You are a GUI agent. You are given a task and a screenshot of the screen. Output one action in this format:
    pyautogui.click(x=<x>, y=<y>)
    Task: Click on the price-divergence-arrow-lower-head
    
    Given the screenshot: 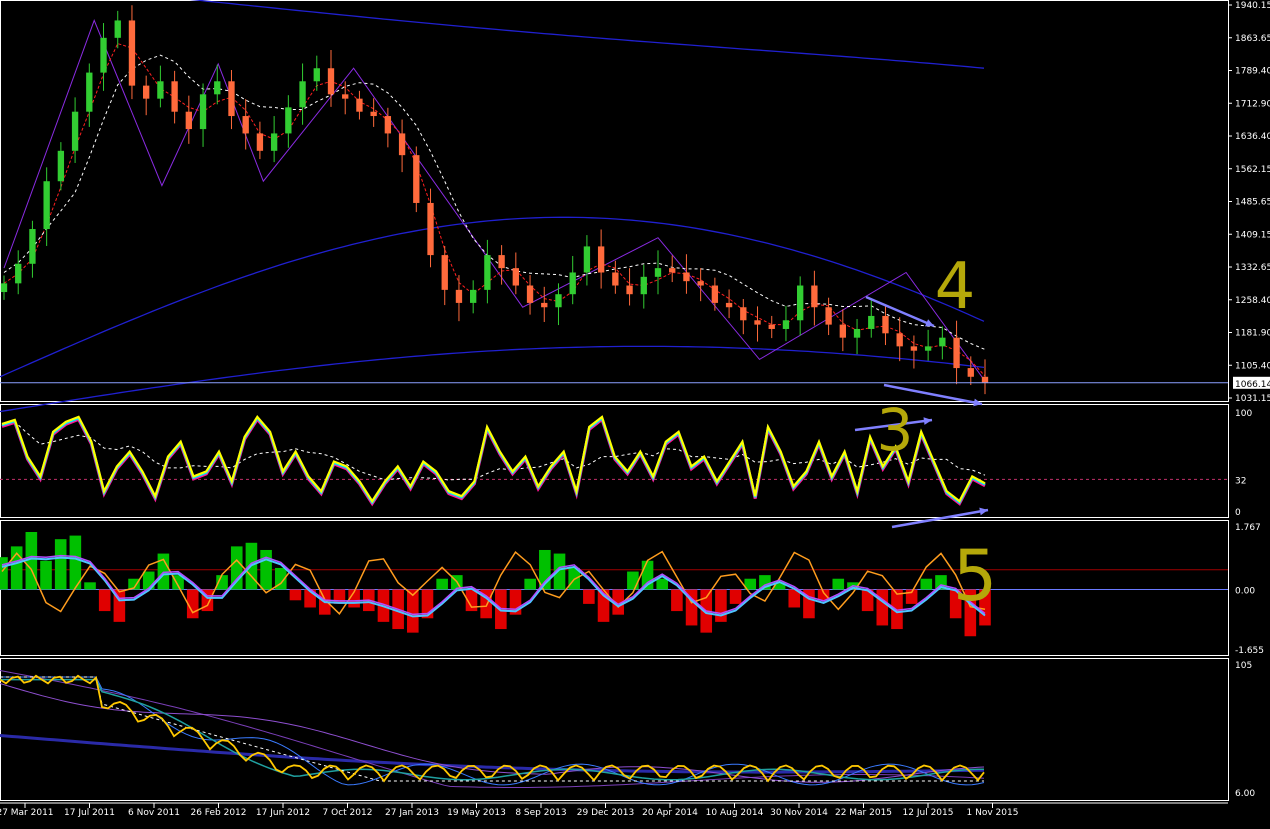 What is the action you would take?
    pyautogui.click(x=977, y=402)
    